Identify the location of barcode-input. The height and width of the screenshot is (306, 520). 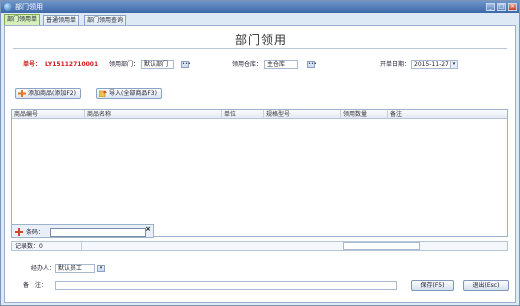
(98, 232).